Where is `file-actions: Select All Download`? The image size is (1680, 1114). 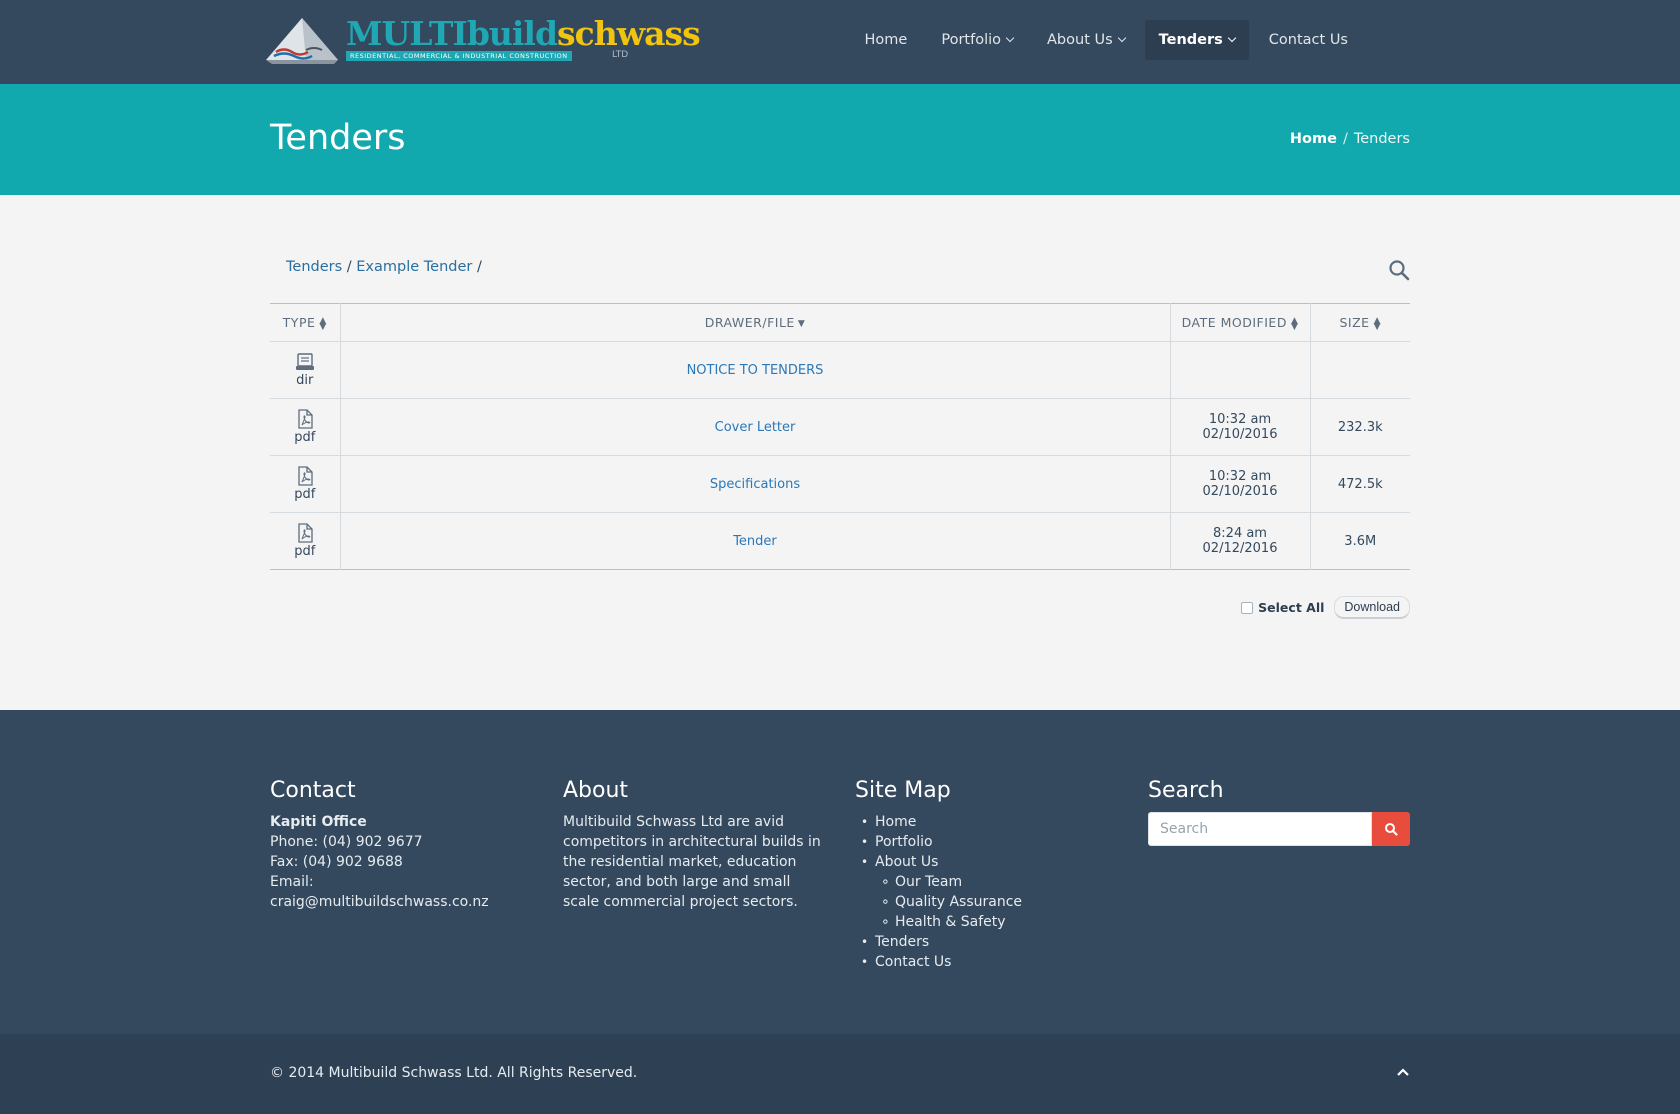
file-actions: Select All Download is located at coordinates (1325, 607).